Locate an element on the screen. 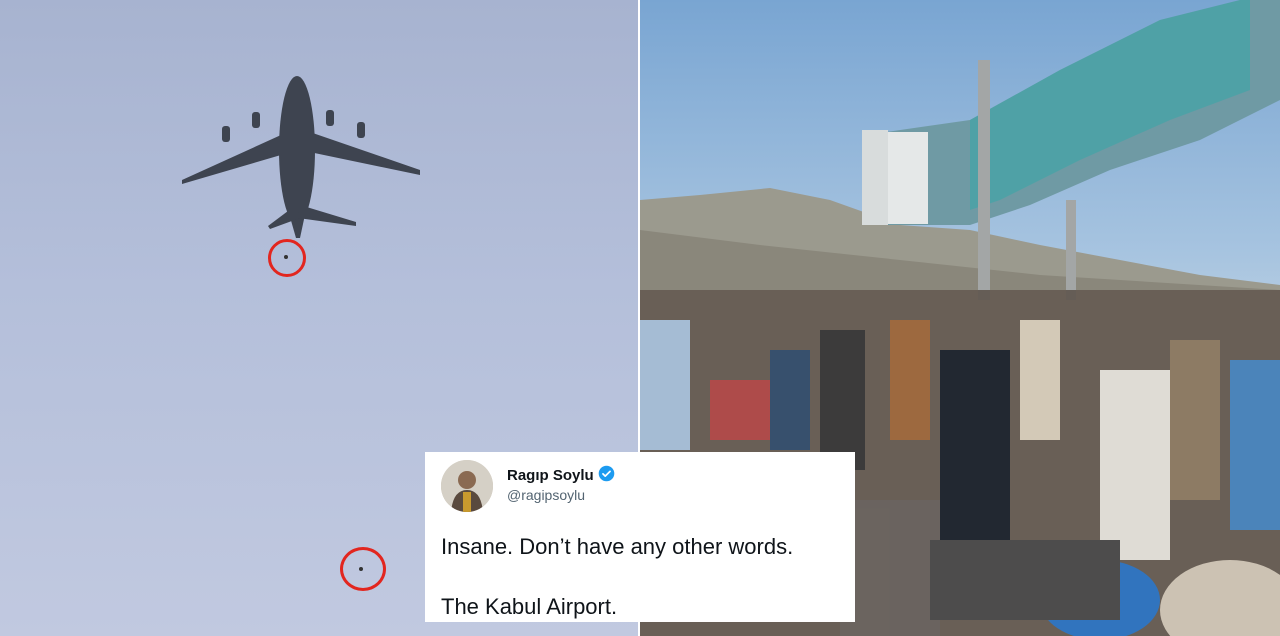 This screenshot has width=1280, height=636. falling-figure-upper is located at coordinates (286, 257).